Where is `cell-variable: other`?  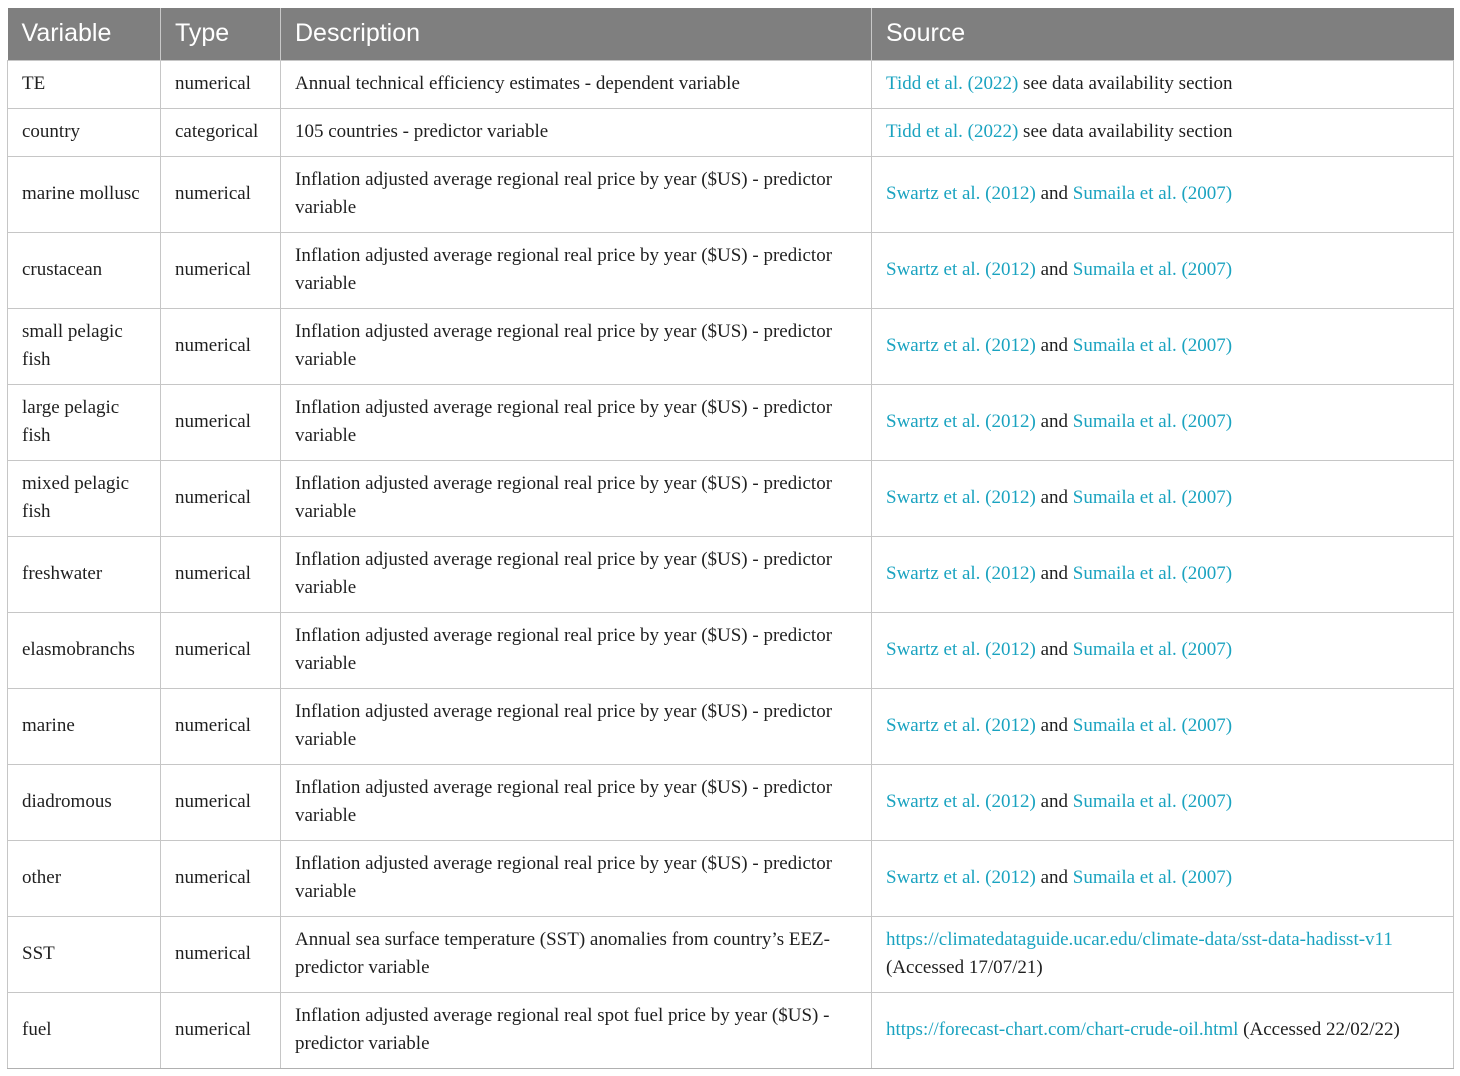 cell-variable: other is located at coordinates (84, 878).